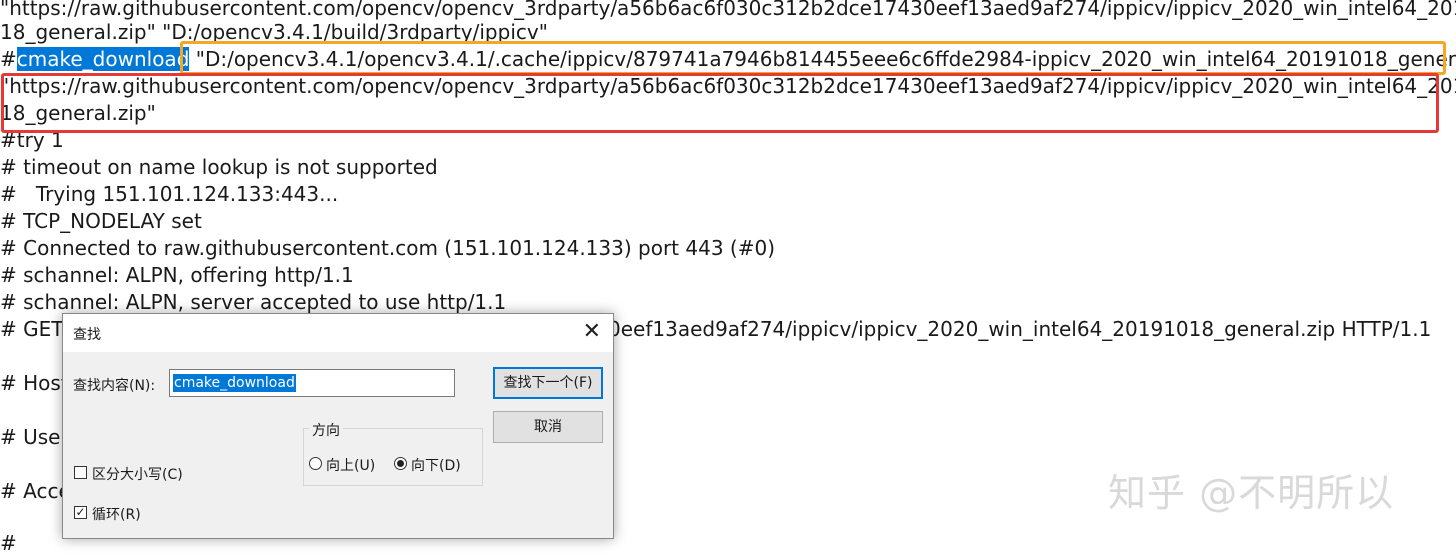 The height and width of the screenshot is (557, 1456). Describe the element at coordinates (114, 386) in the screenshot. I see `find-what-label: 查找内容(N):` at that location.